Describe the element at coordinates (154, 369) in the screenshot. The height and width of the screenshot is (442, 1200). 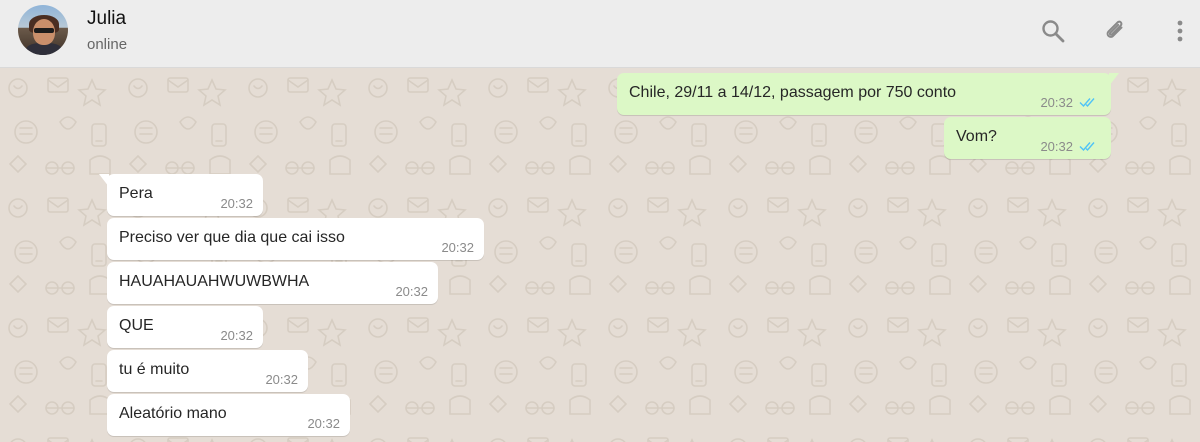
I see `message-text: tu é muito` at that location.